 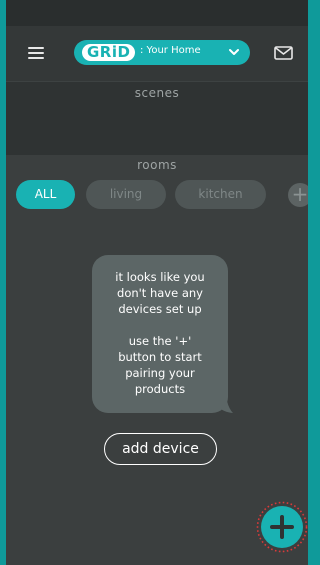 I want to click on add-fab-button, so click(x=282, y=527).